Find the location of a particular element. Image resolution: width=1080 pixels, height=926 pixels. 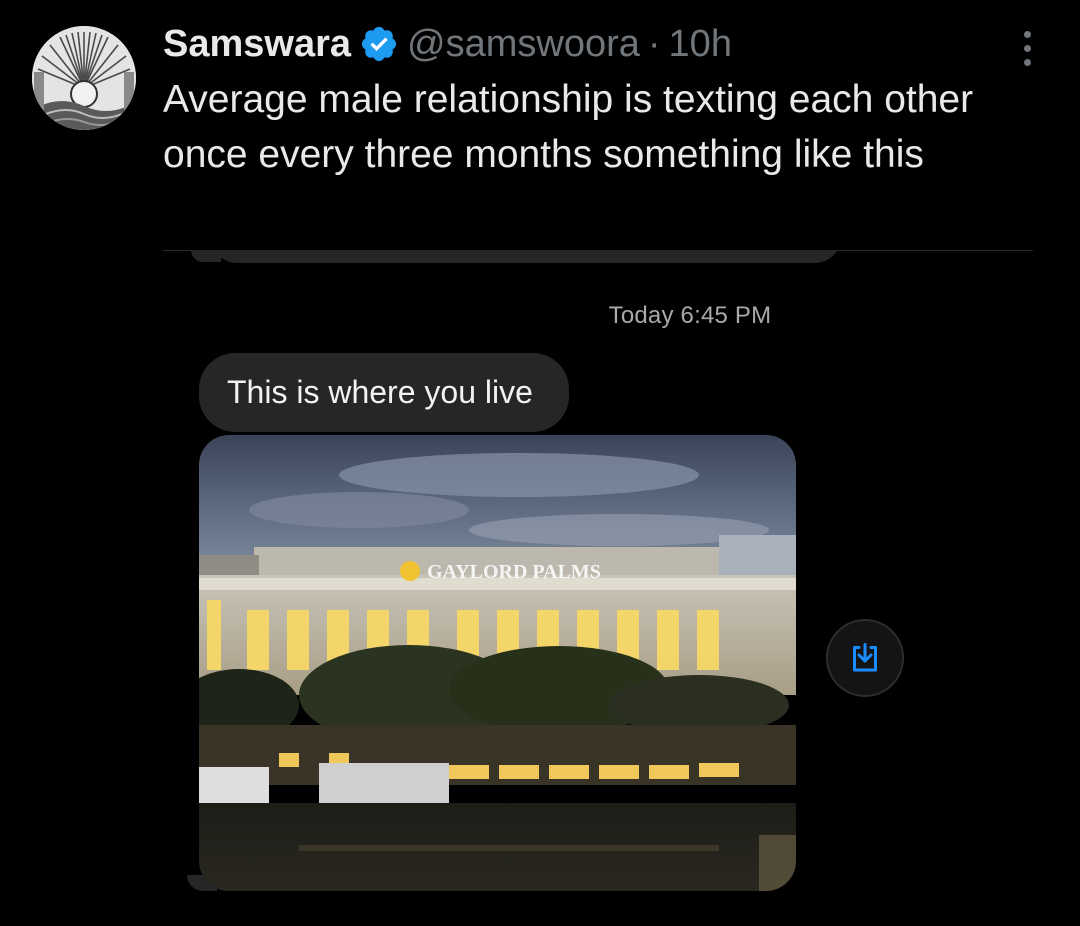

message-bubble: This is where you live is located at coordinates (384, 392).